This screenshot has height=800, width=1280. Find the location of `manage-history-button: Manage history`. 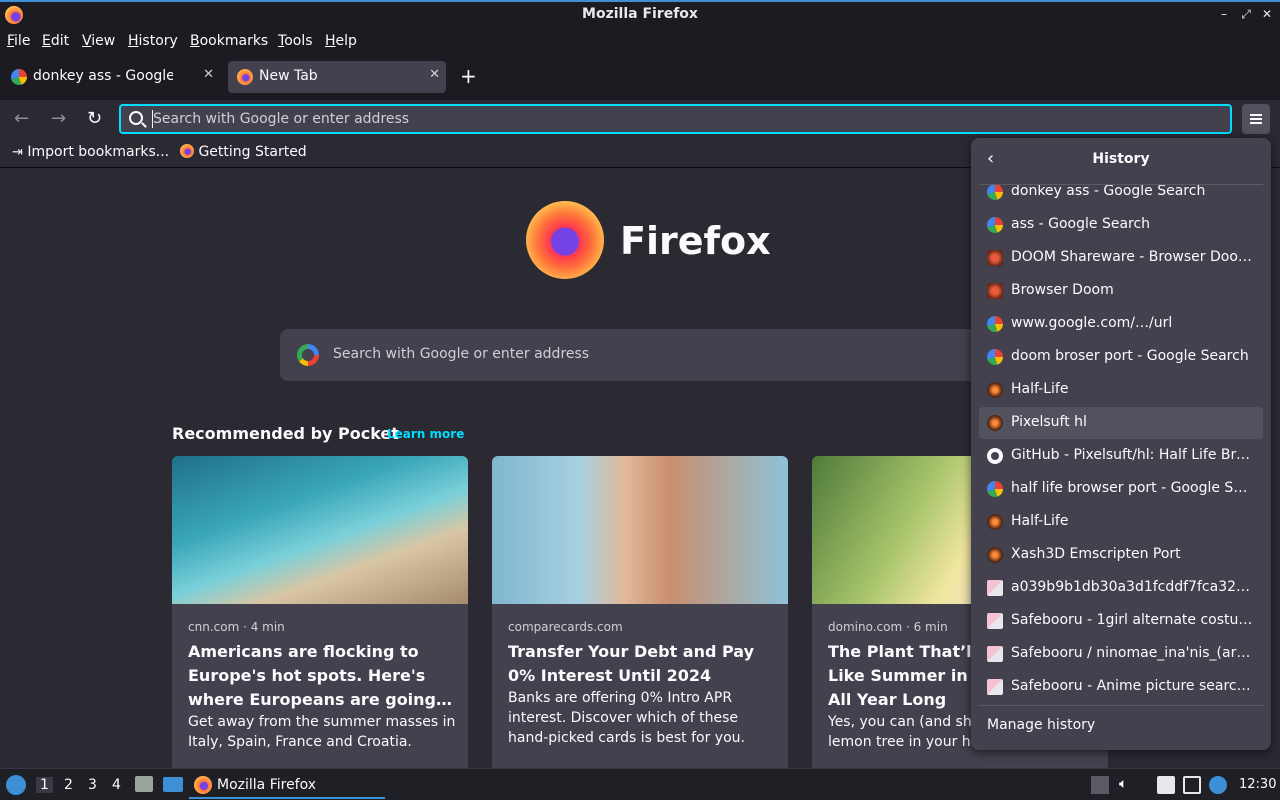

manage-history-button: Manage history is located at coordinates (1041, 725).